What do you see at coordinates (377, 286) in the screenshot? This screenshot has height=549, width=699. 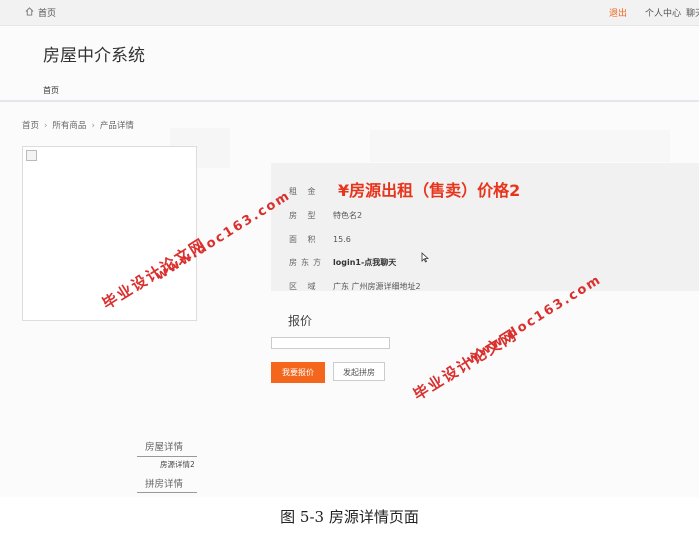 I see `info-value: 广东 广州房源详细地址2` at bounding box center [377, 286].